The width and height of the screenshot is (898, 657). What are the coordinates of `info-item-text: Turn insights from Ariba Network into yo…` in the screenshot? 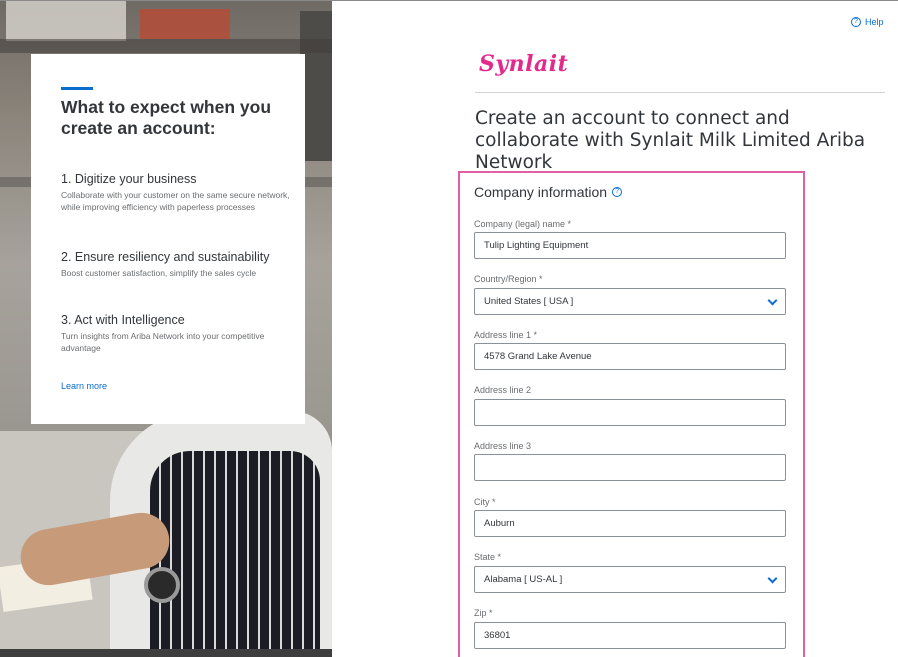 It's located at (163, 342).